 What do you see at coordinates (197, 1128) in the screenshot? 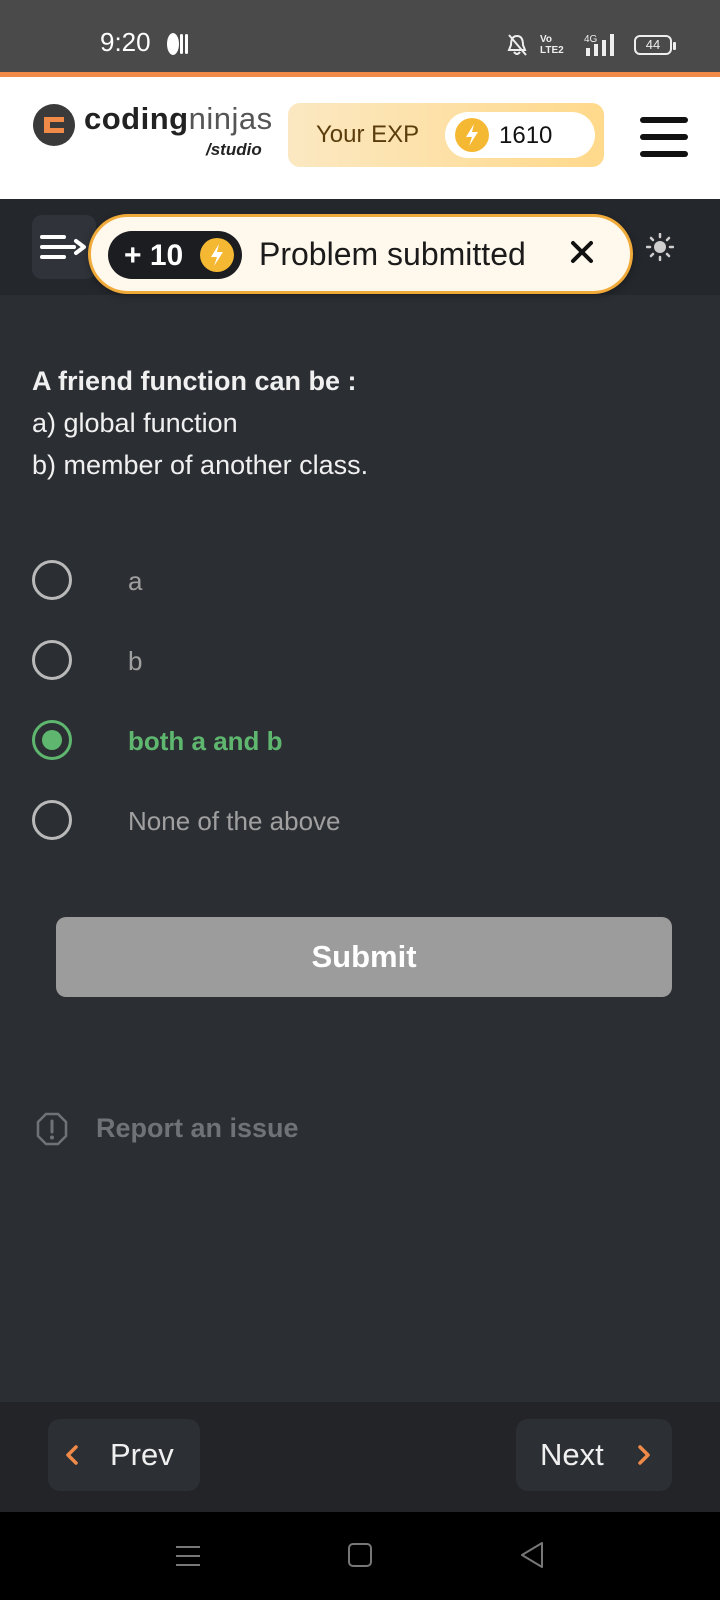
I see `report-issue-label: Report an issue` at bounding box center [197, 1128].